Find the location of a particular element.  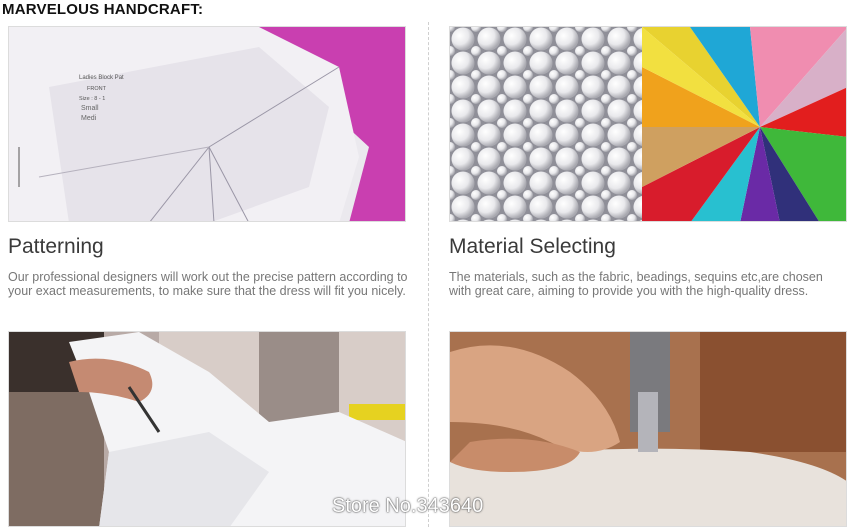

pattern-text-line-1: Ladies Block Pat is located at coordinates (101, 78).